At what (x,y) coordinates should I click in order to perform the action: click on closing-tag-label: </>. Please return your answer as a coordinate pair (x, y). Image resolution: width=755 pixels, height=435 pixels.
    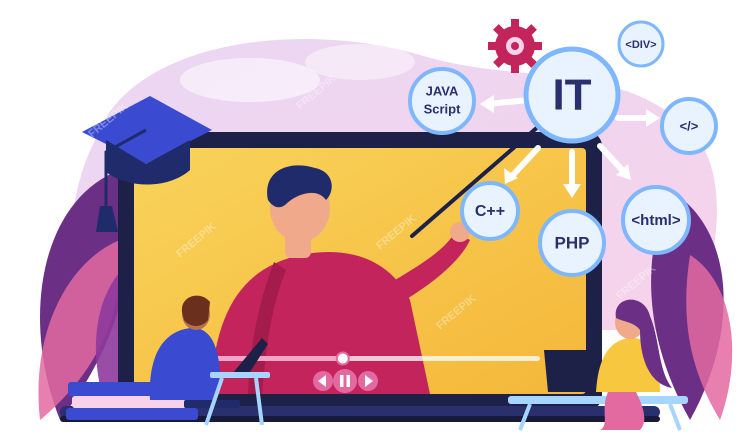
    Looking at the image, I should click on (689, 125).